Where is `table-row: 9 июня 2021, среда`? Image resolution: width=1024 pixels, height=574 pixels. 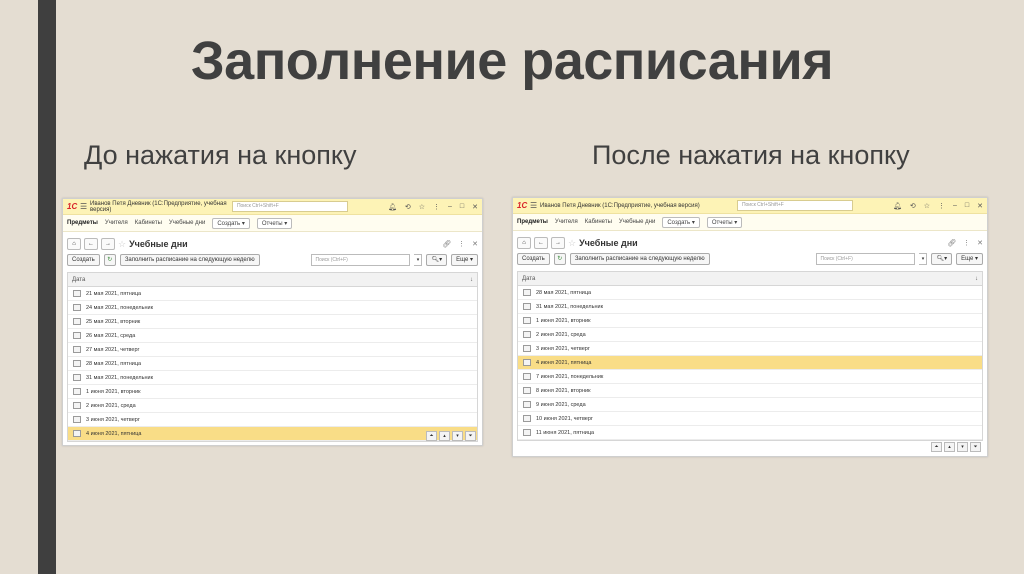
table-row: 9 июня 2021, среда is located at coordinates (750, 405).